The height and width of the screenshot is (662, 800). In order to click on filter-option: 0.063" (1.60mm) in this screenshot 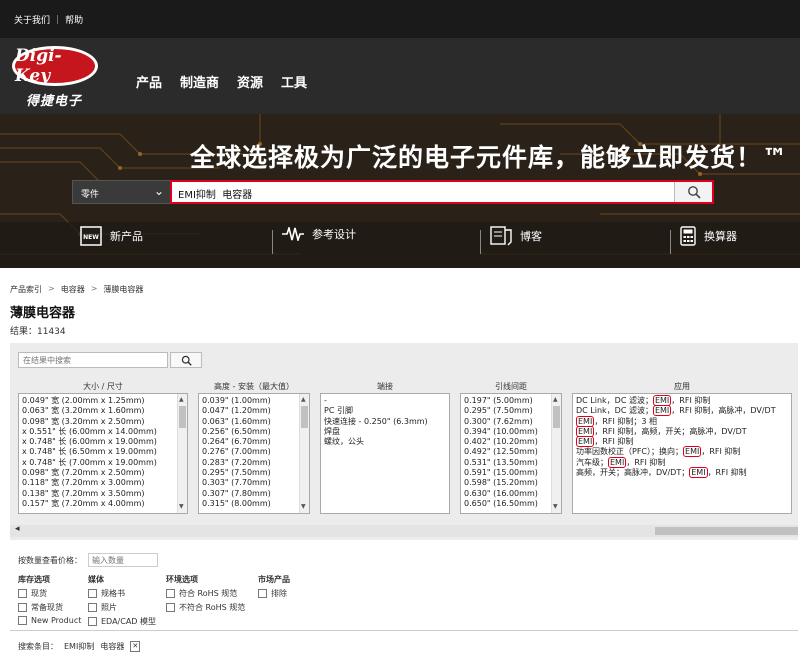, I will do `click(254, 422)`.